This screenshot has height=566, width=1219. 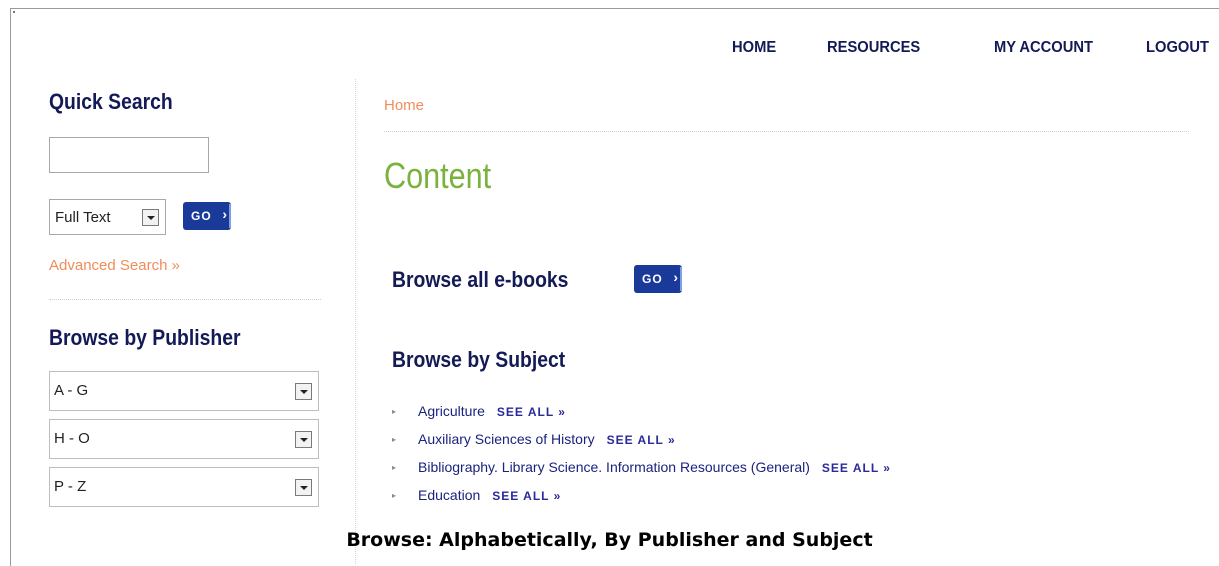 I want to click on page-title: Content, so click(x=438, y=175).